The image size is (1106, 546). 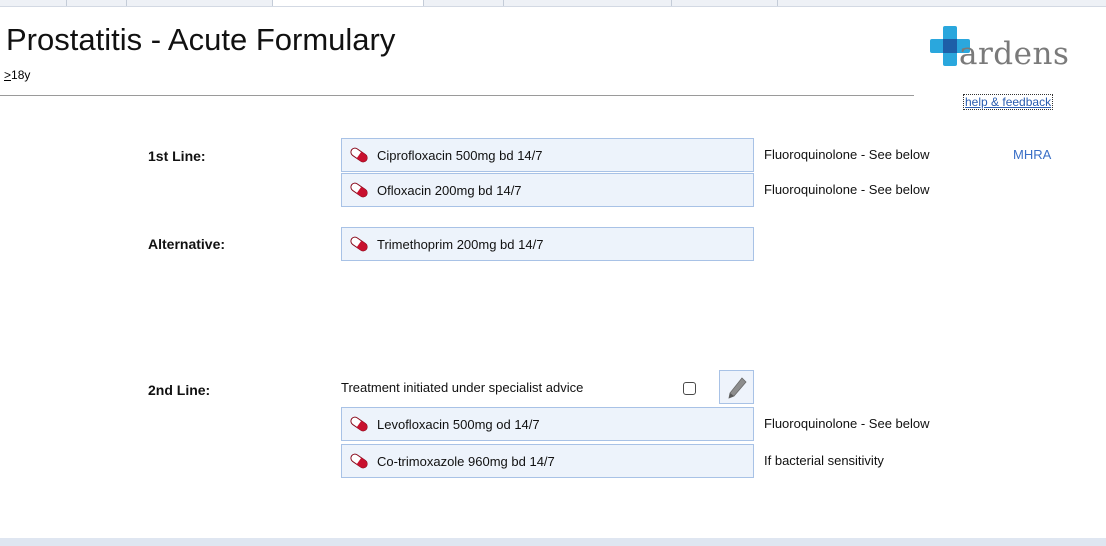 I want to click on edit-button, so click(x=736, y=387).